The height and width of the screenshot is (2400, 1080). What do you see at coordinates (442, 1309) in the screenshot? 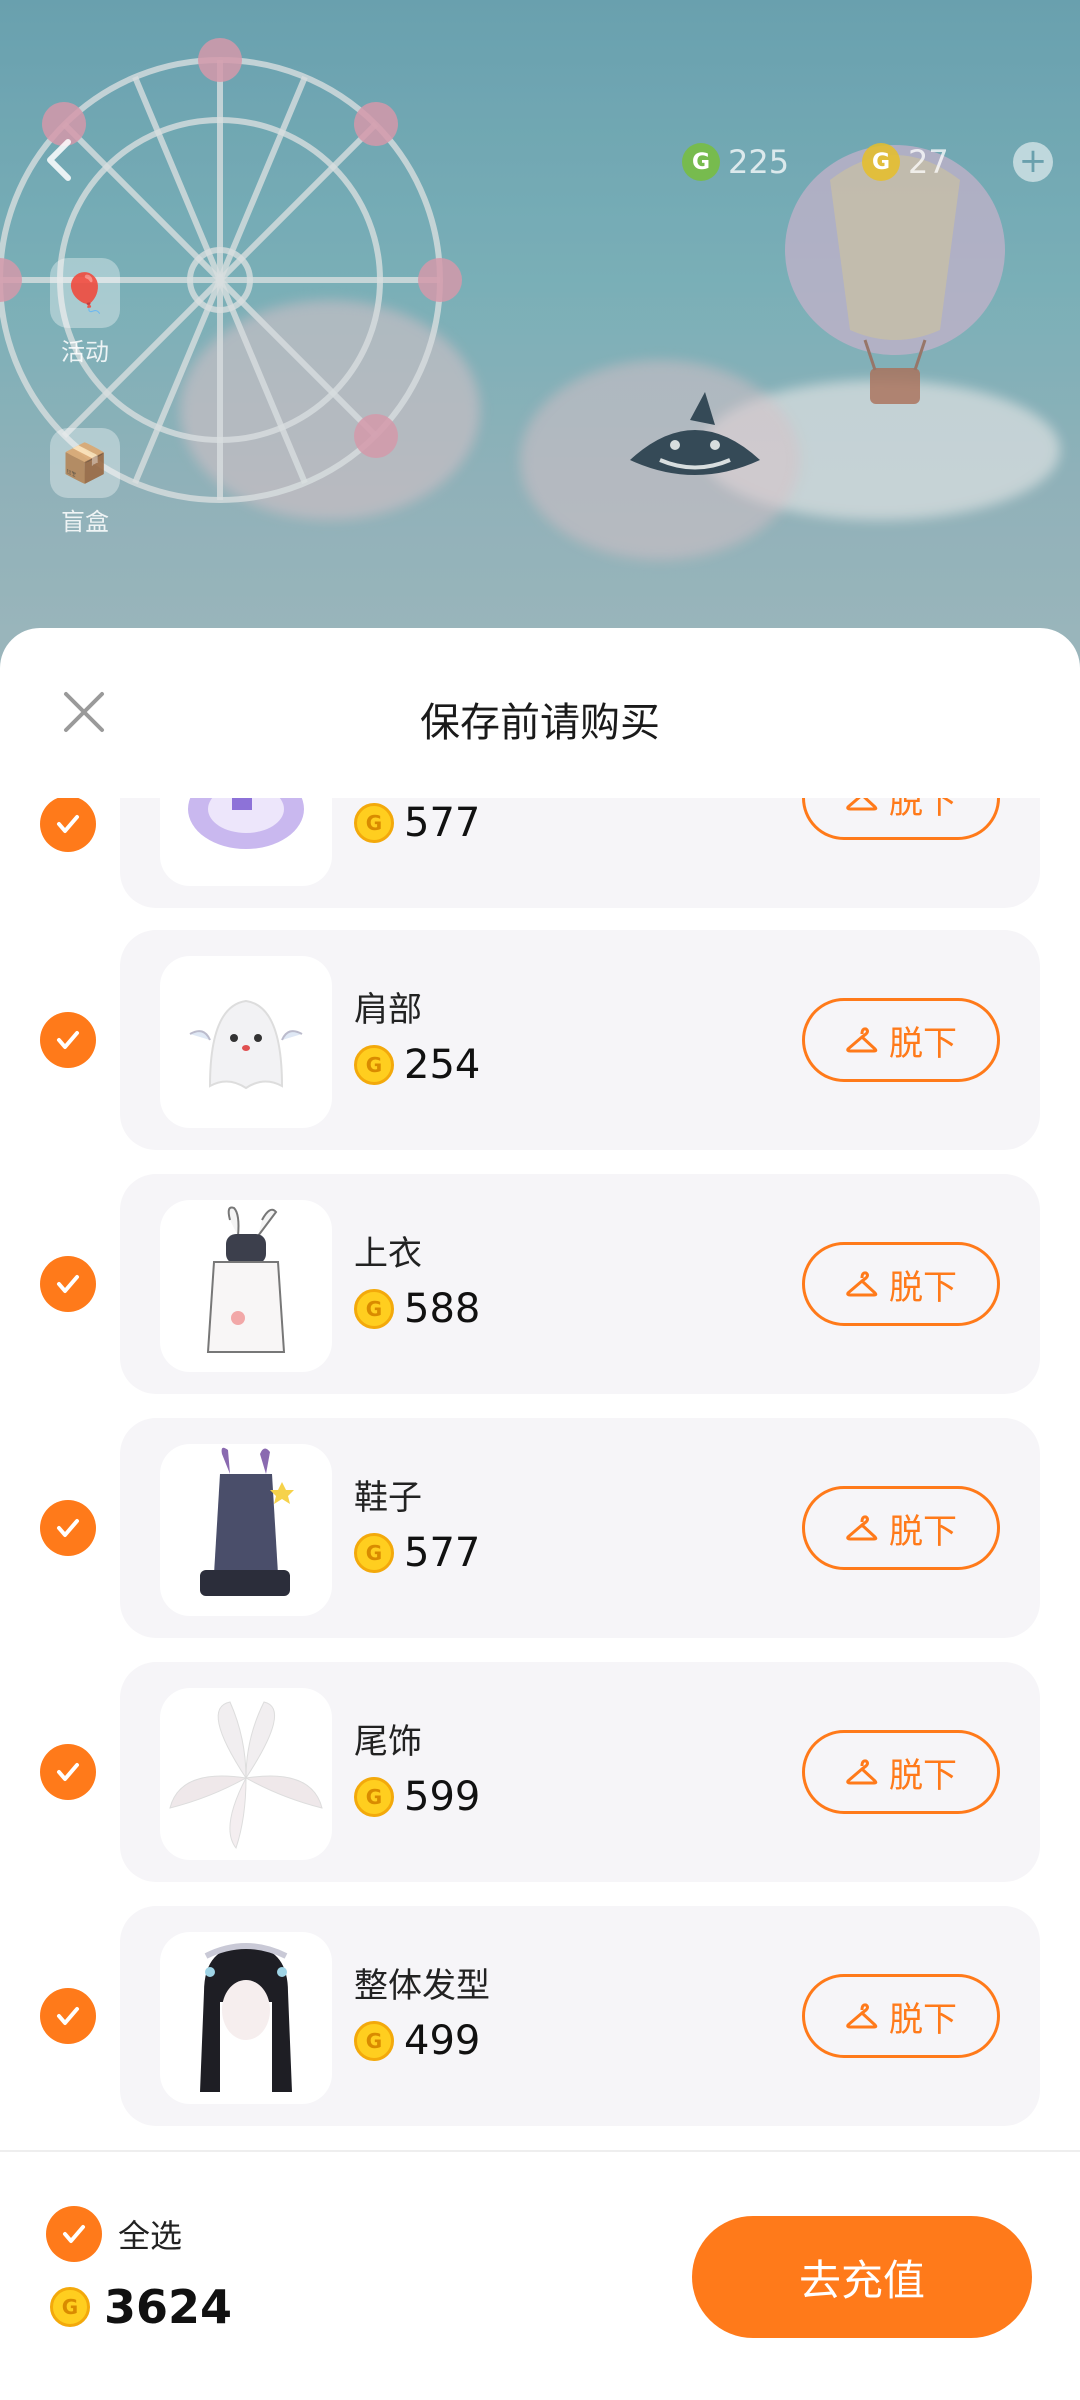
I see `item-price-value: 588` at bounding box center [442, 1309].